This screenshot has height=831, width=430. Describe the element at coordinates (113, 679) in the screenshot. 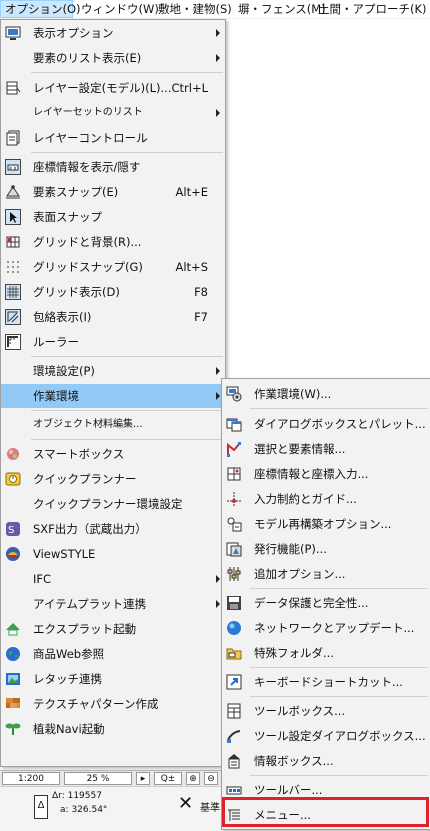

I see `menu-item-retouch-link: レタッチ連携` at that location.